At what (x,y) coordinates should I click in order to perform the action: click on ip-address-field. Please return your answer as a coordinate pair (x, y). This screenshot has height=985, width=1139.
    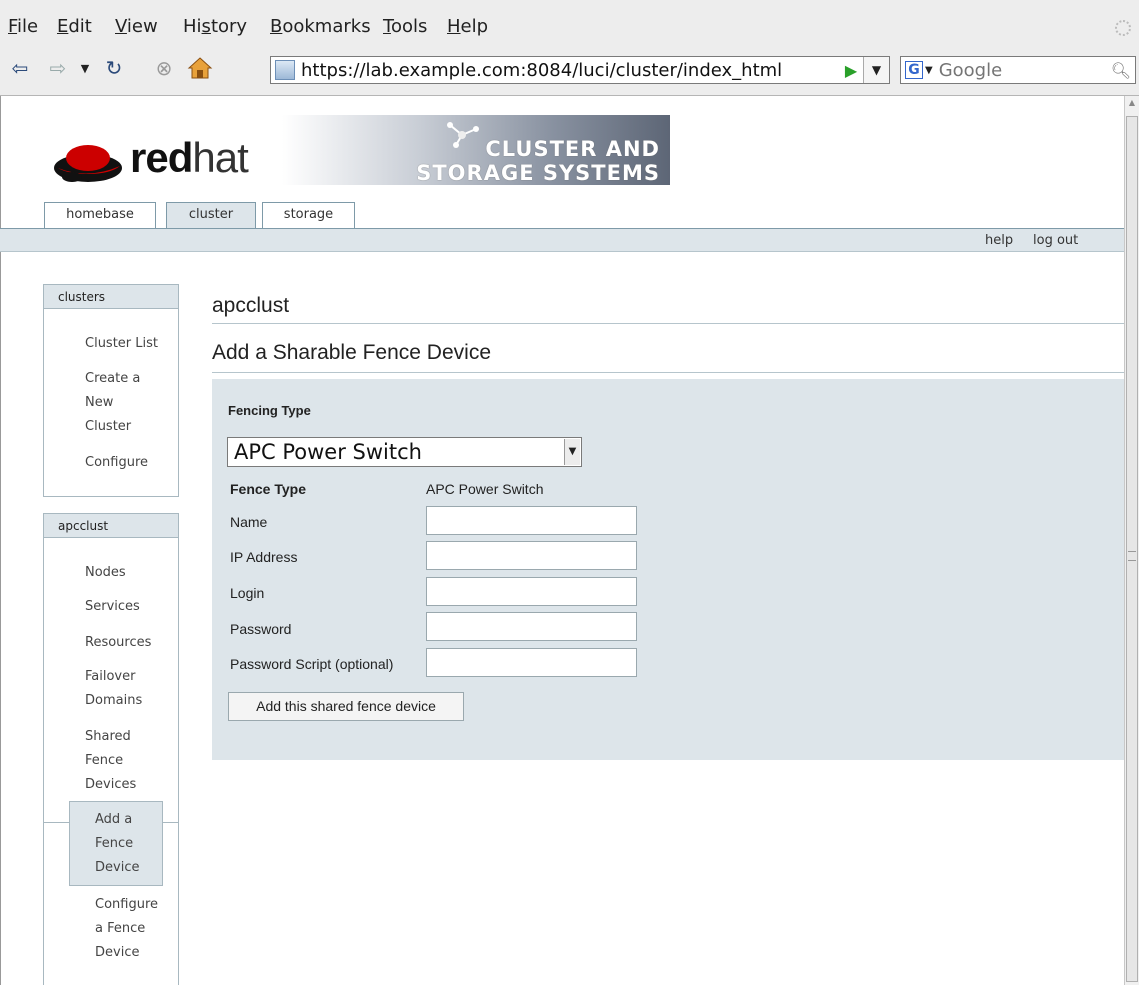
    Looking at the image, I should click on (531, 555).